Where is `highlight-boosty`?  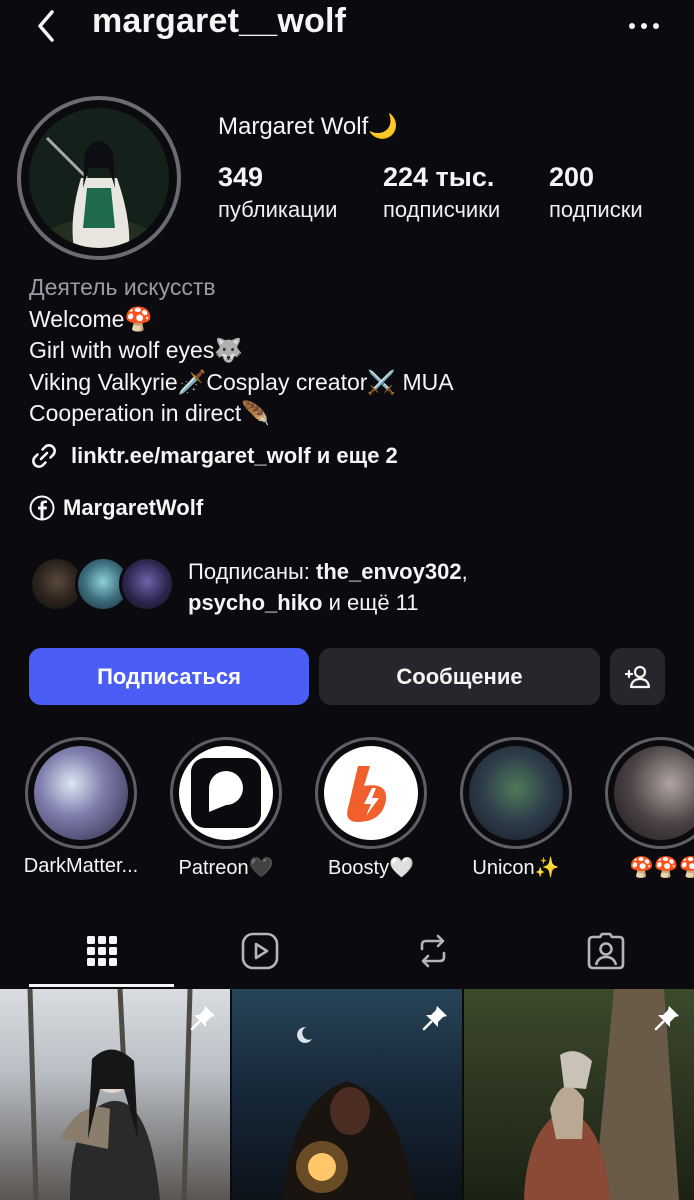
highlight-boosty is located at coordinates (371, 793).